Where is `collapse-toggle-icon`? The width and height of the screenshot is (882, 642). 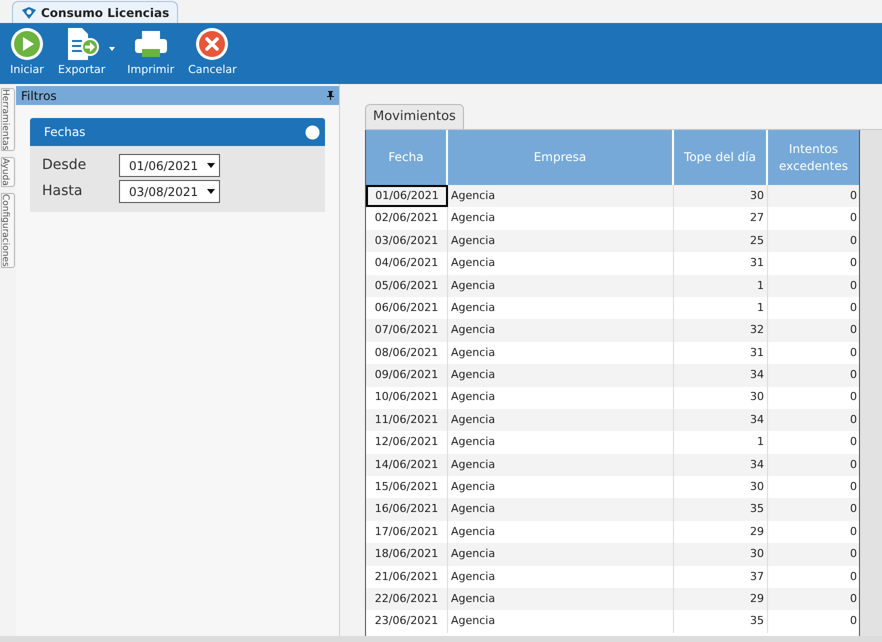 collapse-toggle-icon is located at coordinates (312, 132).